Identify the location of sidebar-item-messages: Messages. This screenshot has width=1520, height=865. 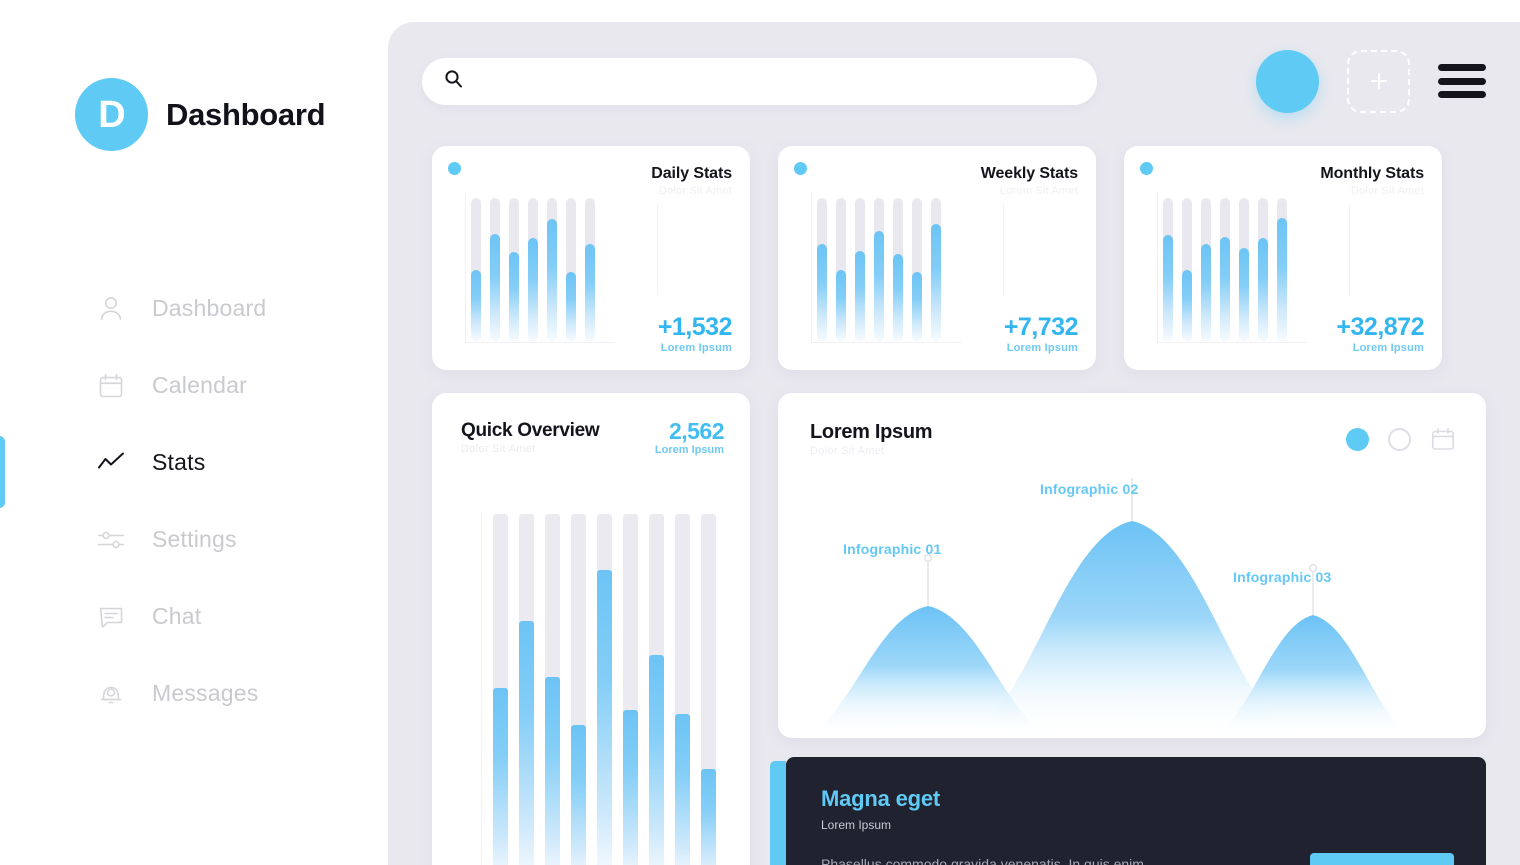
(194, 693).